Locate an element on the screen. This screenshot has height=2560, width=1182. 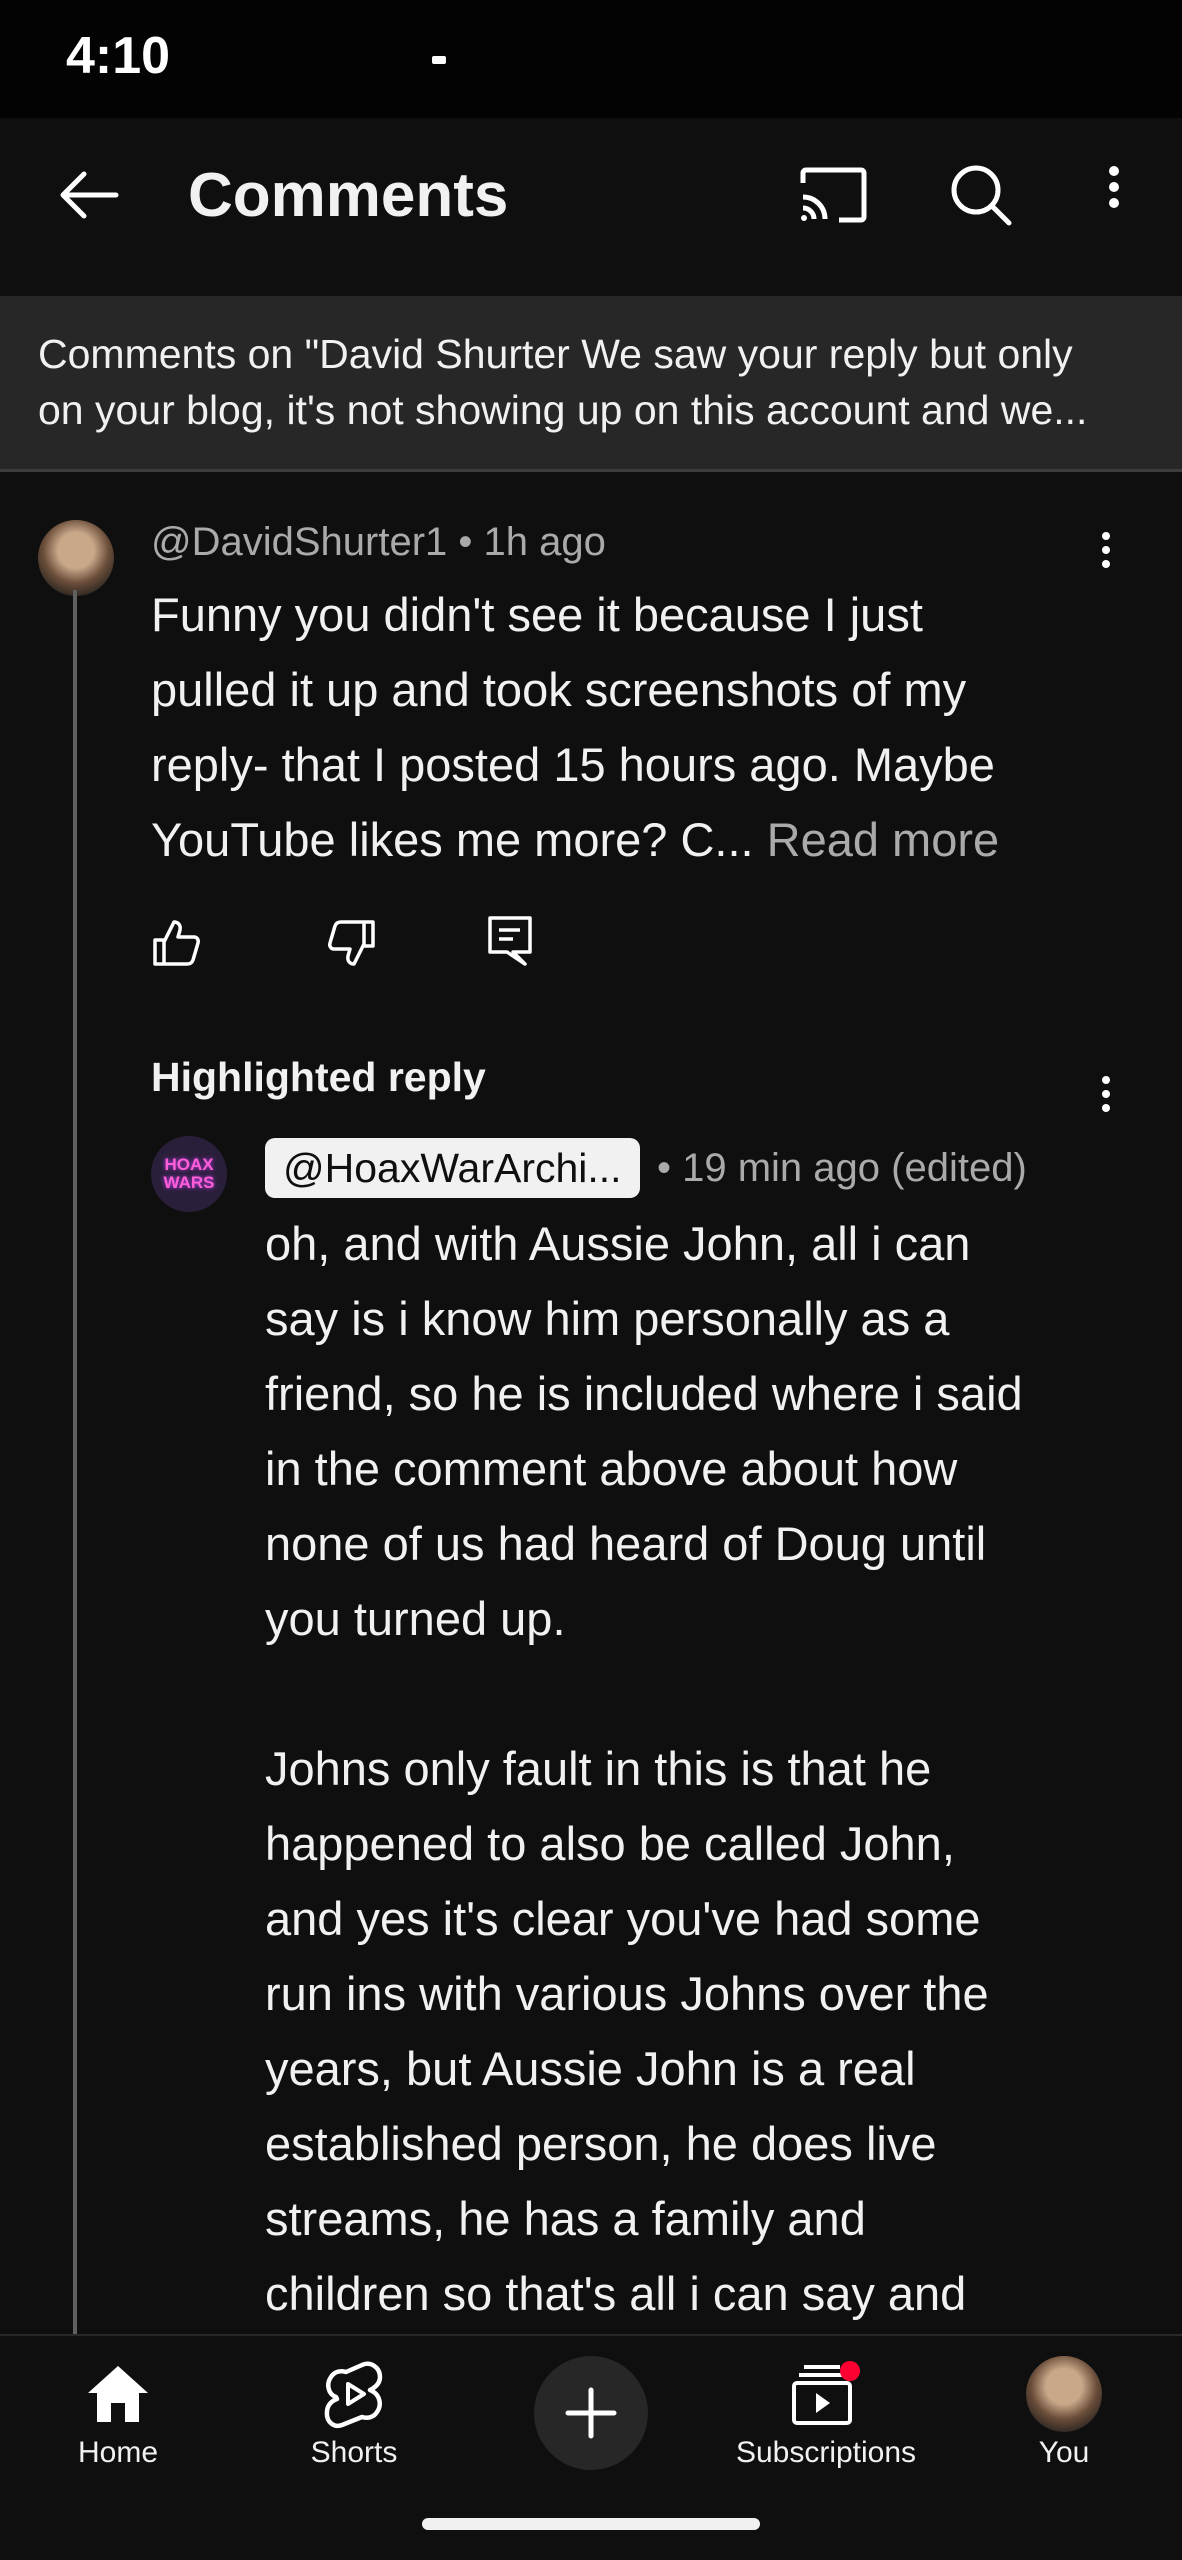
comment-author: @DavidShurter1 is located at coordinates (299, 542).